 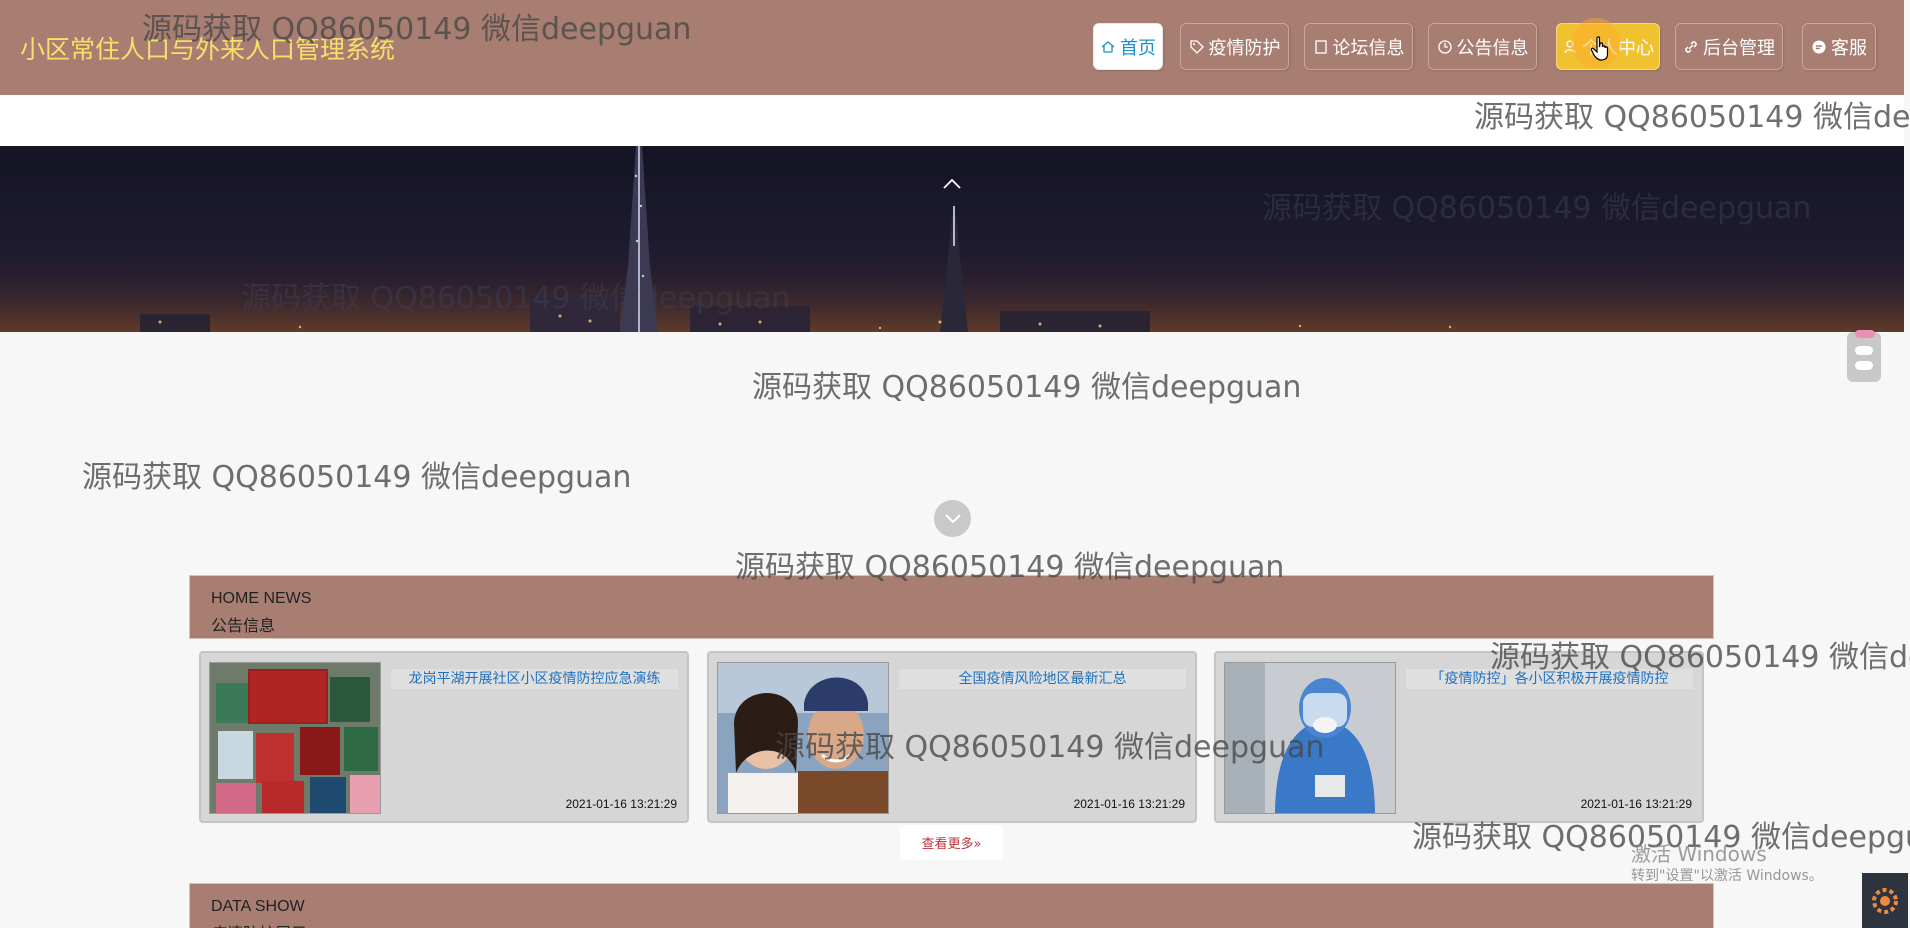 I want to click on news-section-en-title: HOME NEWS, so click(x=261, y=598).